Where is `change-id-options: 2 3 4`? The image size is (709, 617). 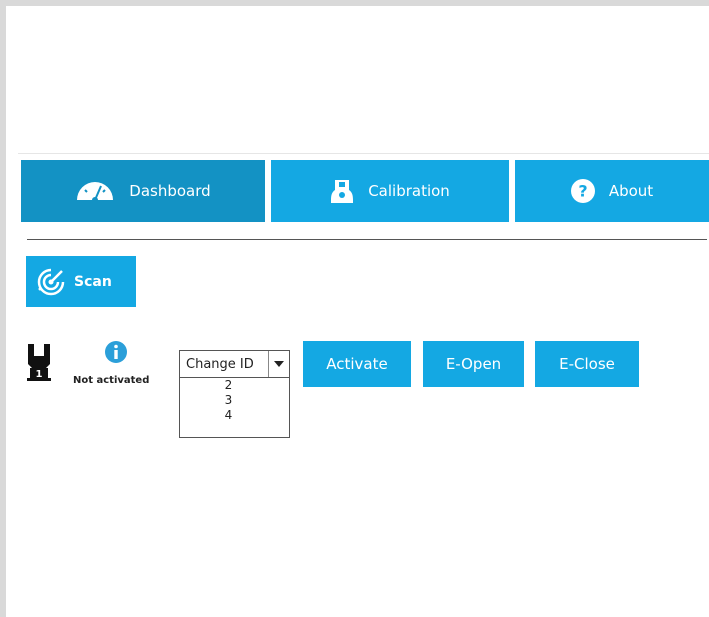
change-id-options: 2 3 4 is located at coordinates (234, 408).